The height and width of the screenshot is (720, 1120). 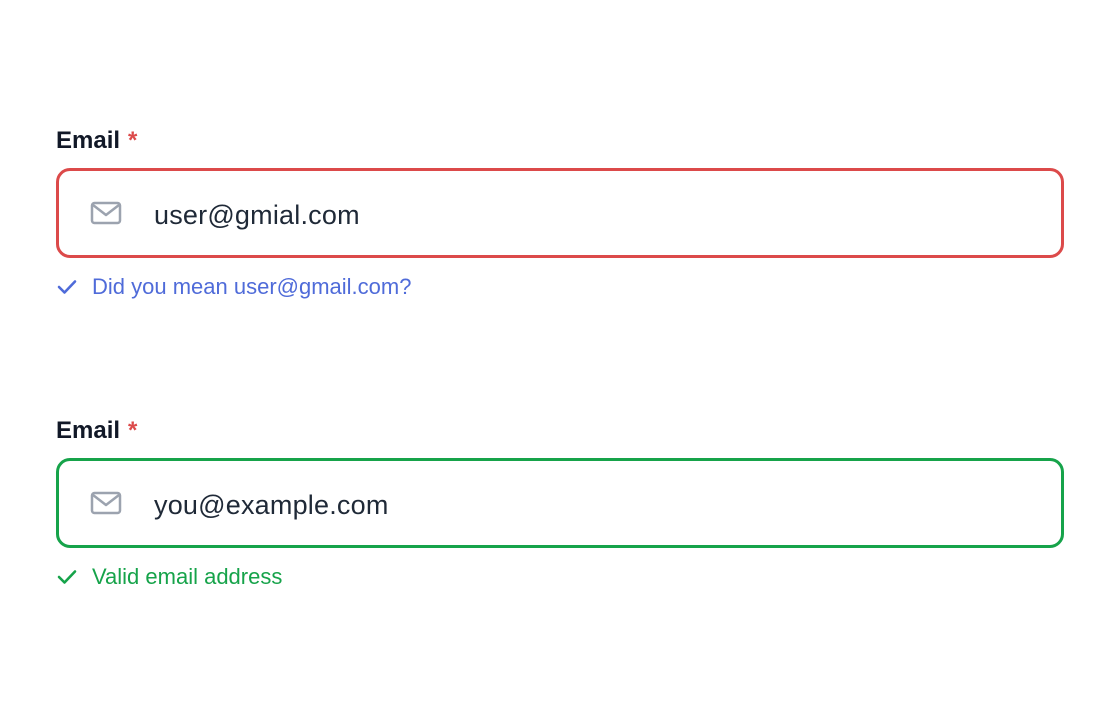 What do you see at coordinates (187, 576) in the screenshot?
I see `valid-message-text: Valid email address` at bounding box center [187, 576].